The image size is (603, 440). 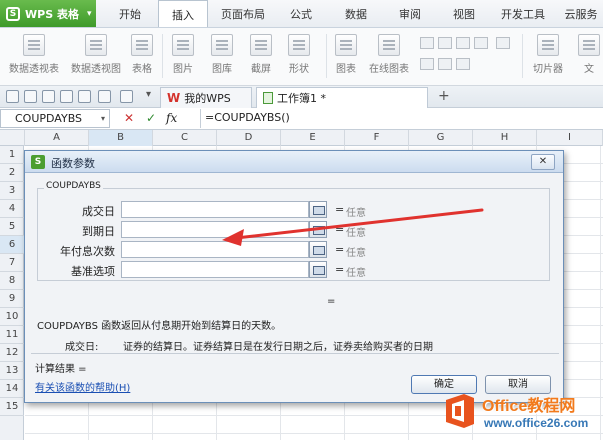 What do you see at coordinates (104, 96) in the screenshot?
I see `undo-icon` at bounding box center [104, 96].